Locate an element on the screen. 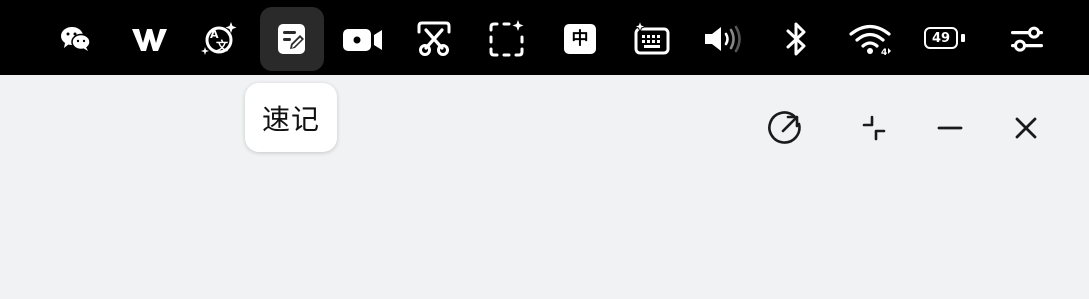  input-method-label: 中 is located at coordinates (580, 38).